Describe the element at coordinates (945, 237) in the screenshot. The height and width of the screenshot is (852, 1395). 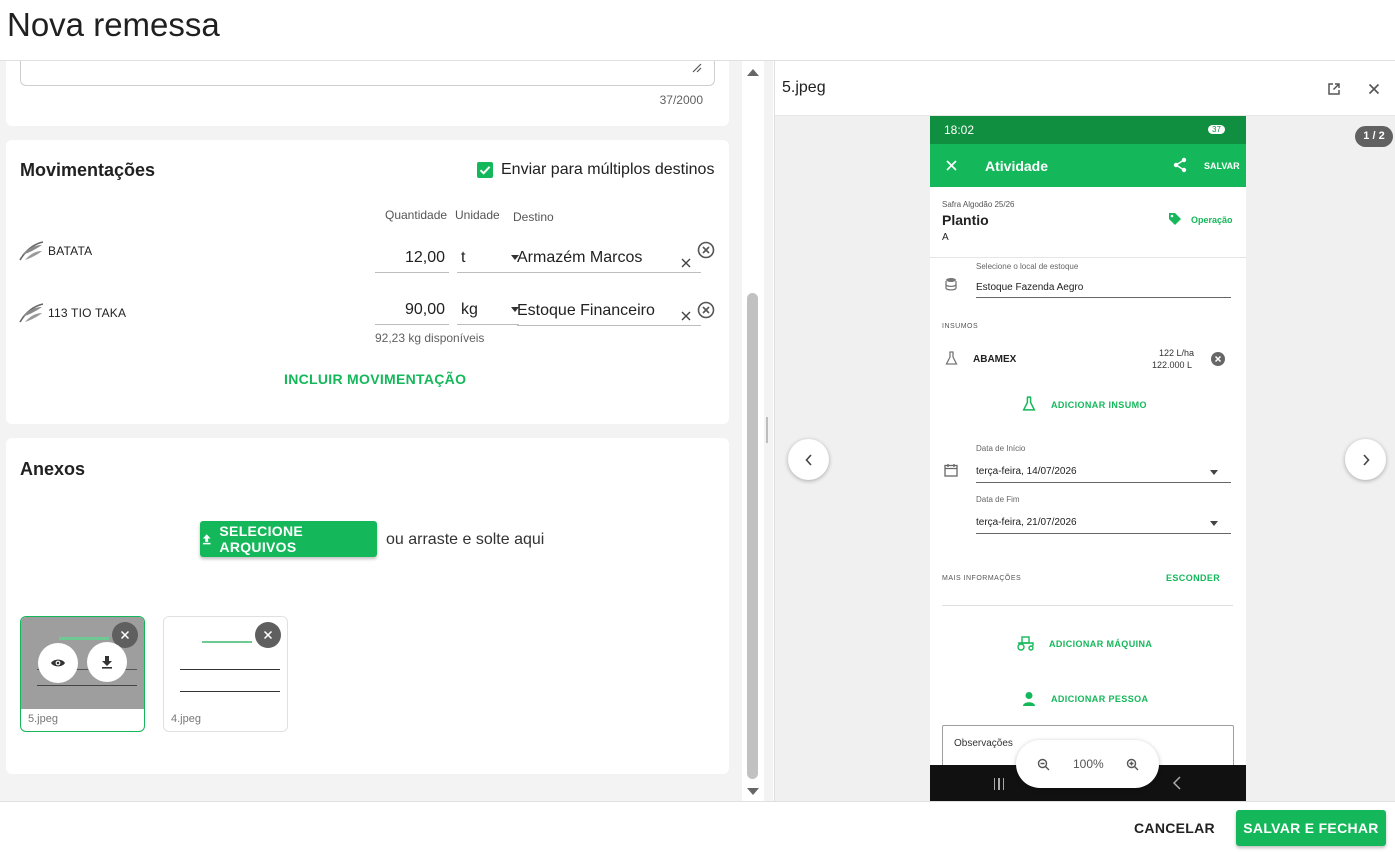
I see `phone-activity-sub: A` at that location.